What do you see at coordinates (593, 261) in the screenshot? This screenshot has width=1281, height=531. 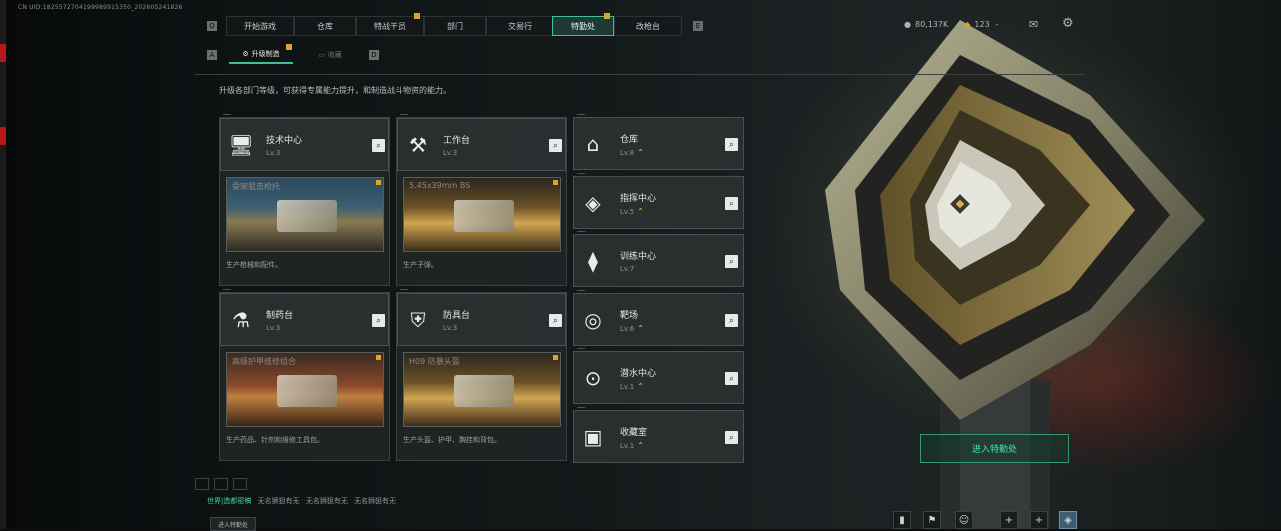 I see `dumbbell-icon: ⧫` at bounding box center [593, 261].